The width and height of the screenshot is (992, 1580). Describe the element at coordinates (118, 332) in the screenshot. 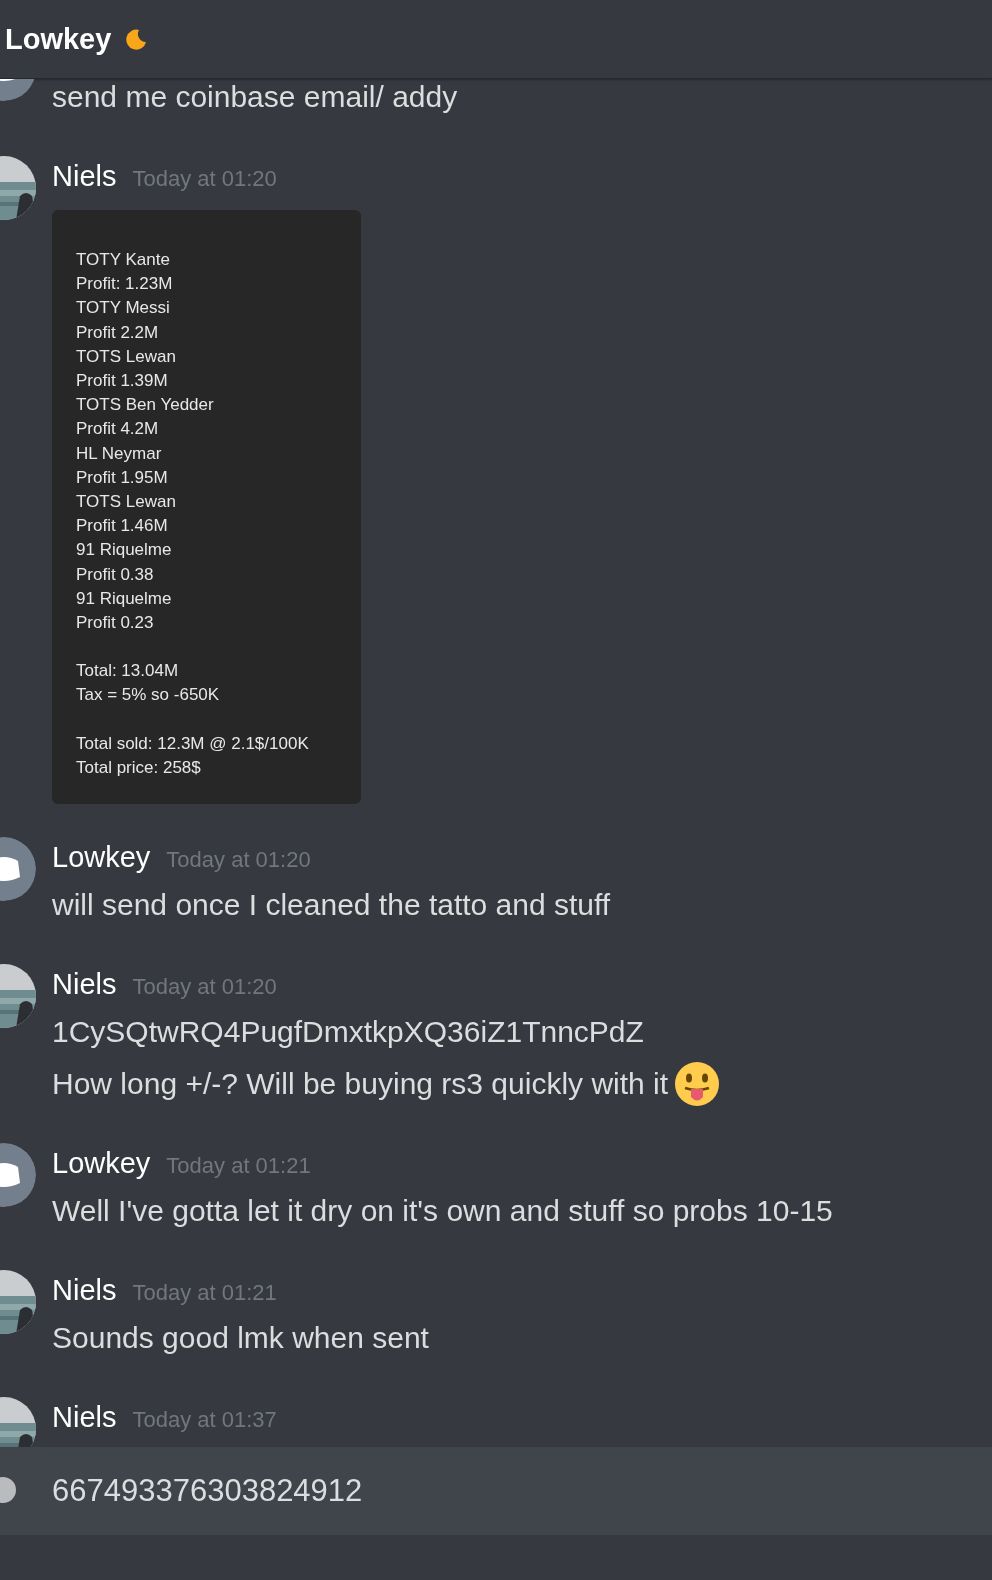

I see `note-line: Profit 2.2M` at that location.